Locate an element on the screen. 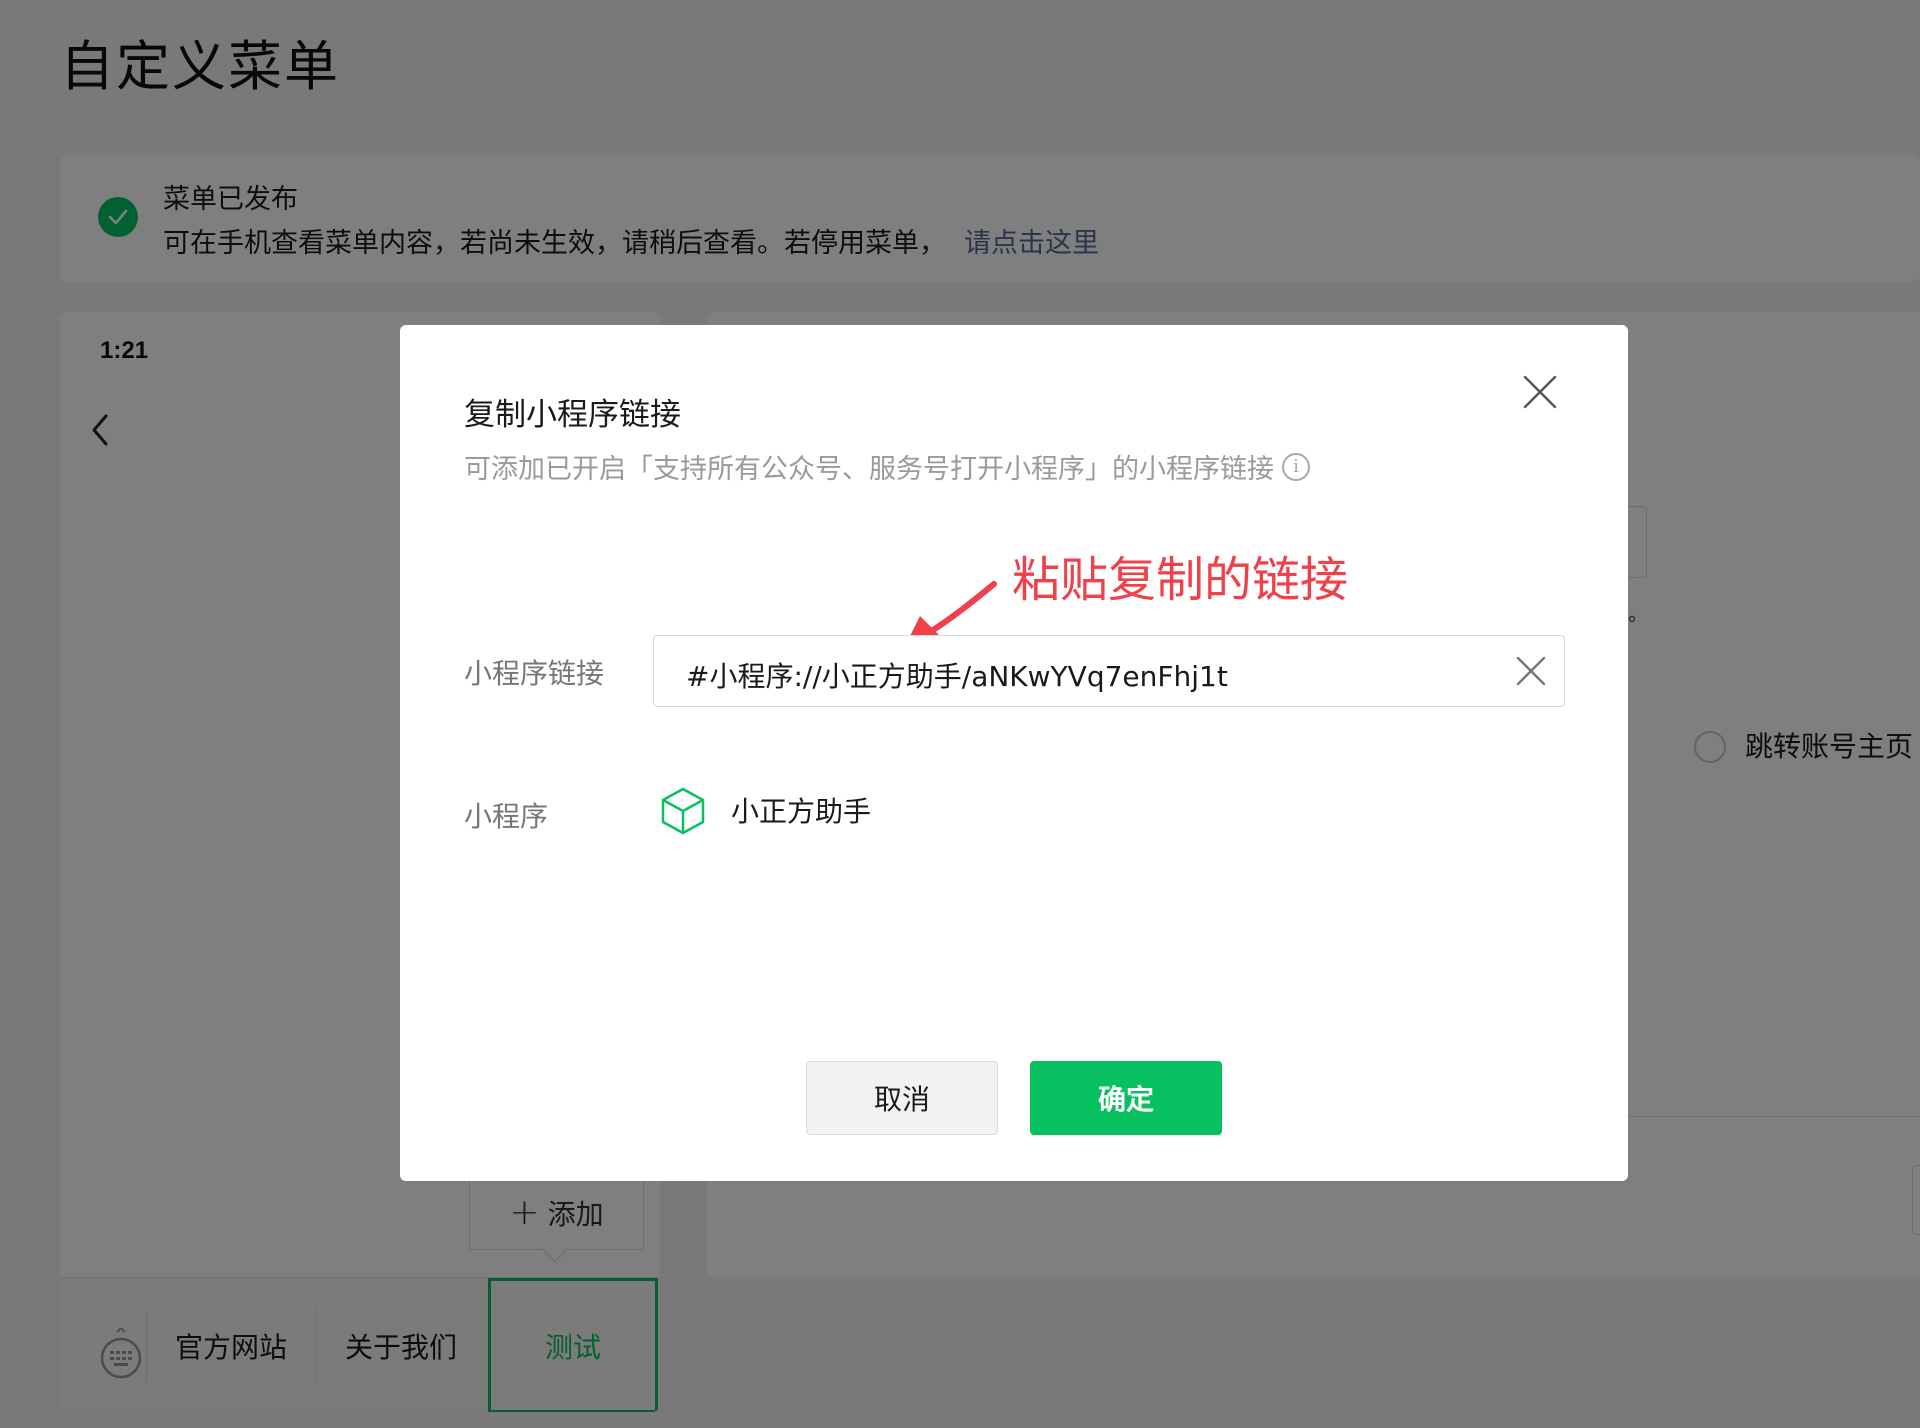 This screenshot has height=1428, width=1920. clear-input-icon is located at coordinates (1531, 671).